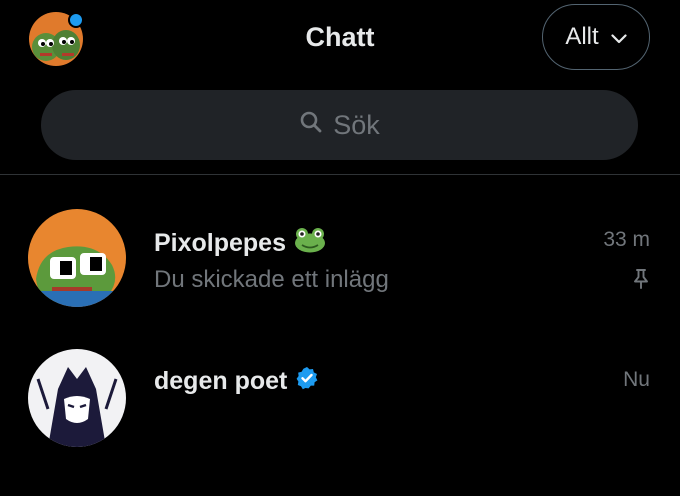 The height and width of the screenshot is (496, 680). What do you see at coordinates (636, 379) in the screenshot?
I see `timestamp: Nu` at bounding box center [636, 379].